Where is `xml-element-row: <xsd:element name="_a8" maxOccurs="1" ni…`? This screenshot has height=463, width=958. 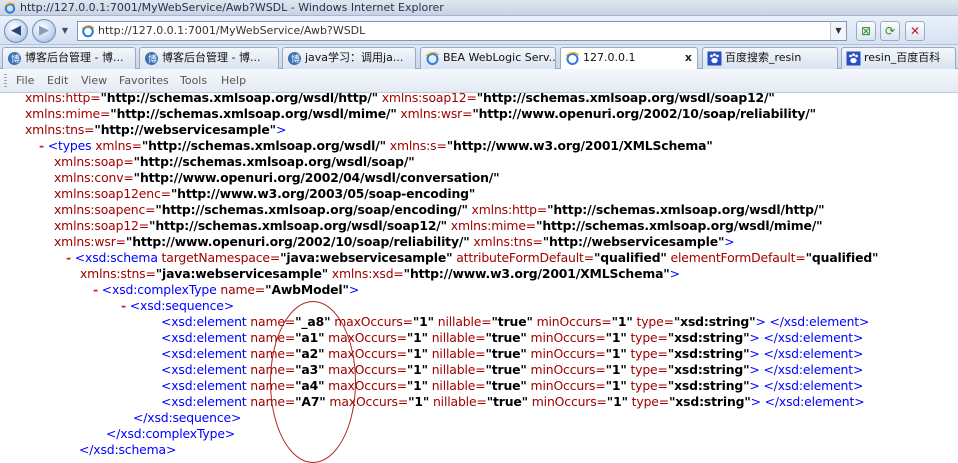 xml-element-row: <xsd:element name="_a8" maxOccurs="1" ni… is located at coordinates (515, 321).